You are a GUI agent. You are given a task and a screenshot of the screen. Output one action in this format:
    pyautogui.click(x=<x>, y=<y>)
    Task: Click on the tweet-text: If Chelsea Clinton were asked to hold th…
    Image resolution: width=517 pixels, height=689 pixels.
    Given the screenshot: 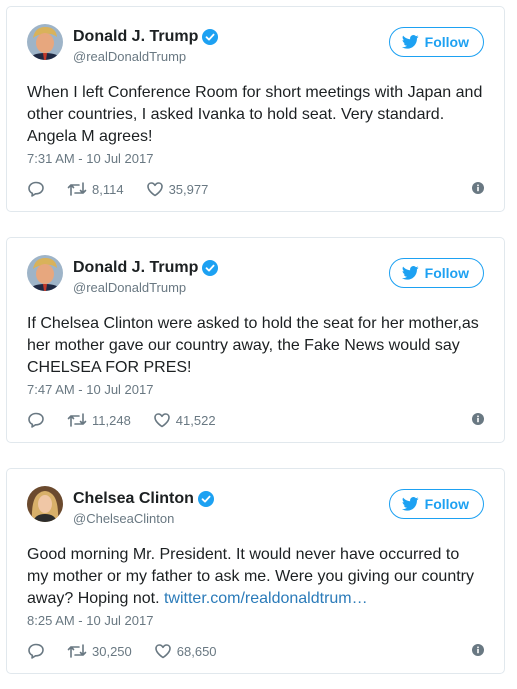 What is the action you would take?
    pyautogui.click(x=255, y=346)
    